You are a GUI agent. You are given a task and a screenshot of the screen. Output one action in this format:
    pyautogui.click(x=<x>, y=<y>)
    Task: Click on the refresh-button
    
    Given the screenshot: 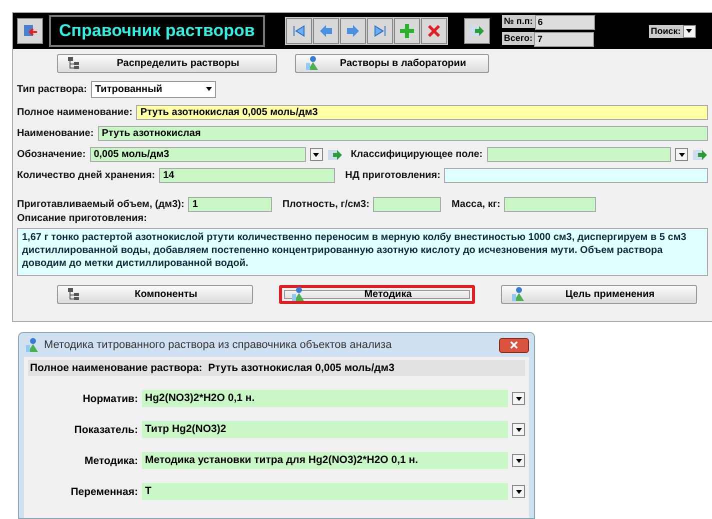 What is the action you would take?
    pyautogui.click(x=477, y=31)
    